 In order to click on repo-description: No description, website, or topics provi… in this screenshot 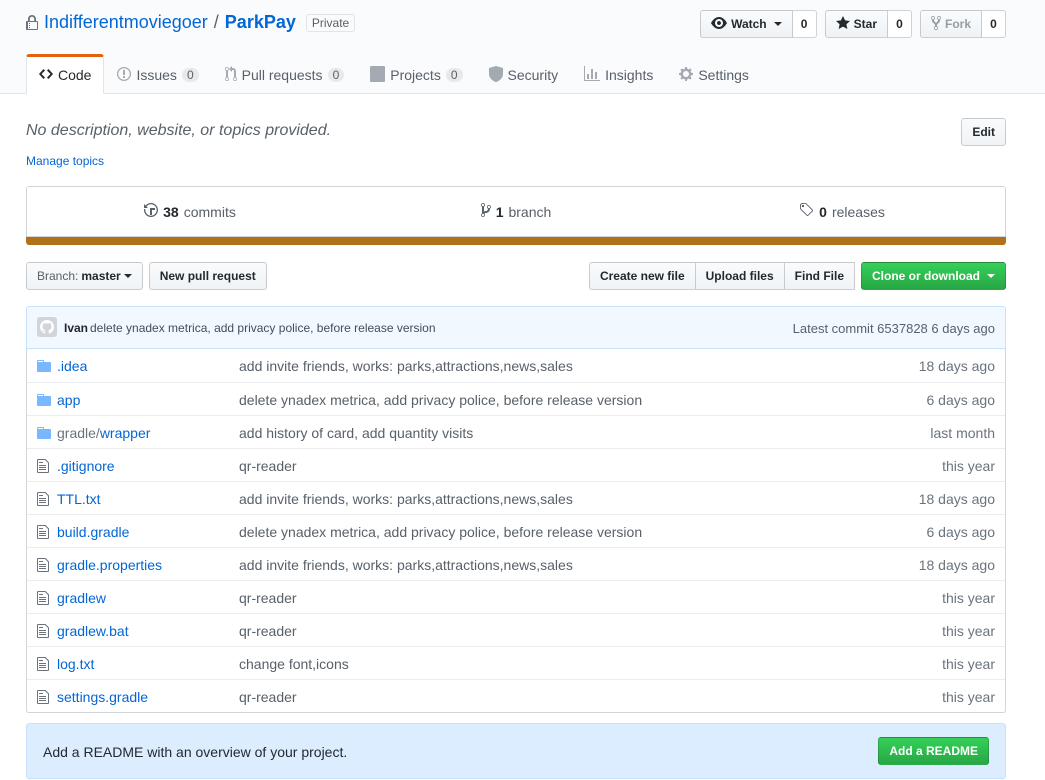, I will do `click(179, 130)`.